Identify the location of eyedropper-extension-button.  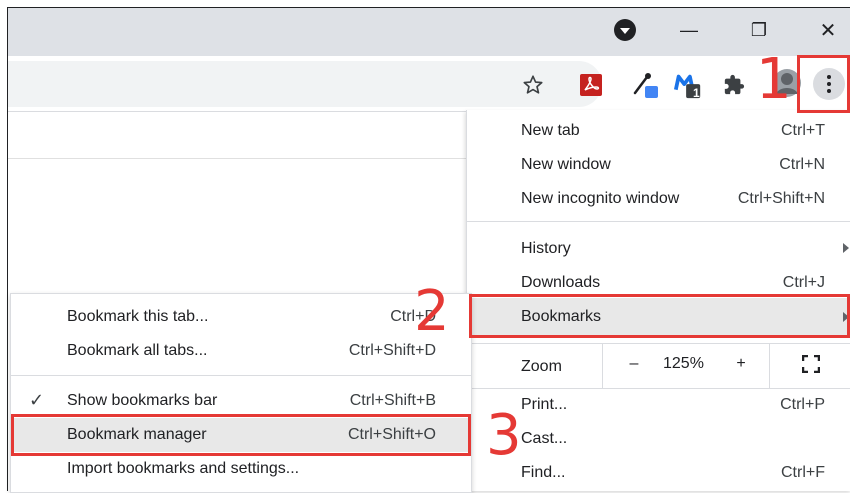
(645, 85).